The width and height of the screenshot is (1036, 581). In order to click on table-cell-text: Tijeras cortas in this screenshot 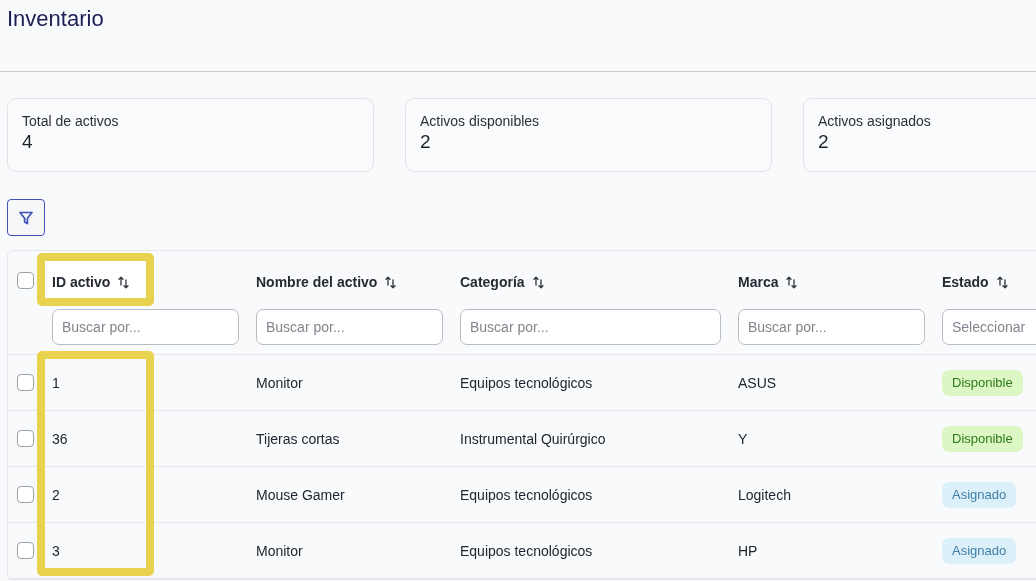, I will do `click(297, 438)`.